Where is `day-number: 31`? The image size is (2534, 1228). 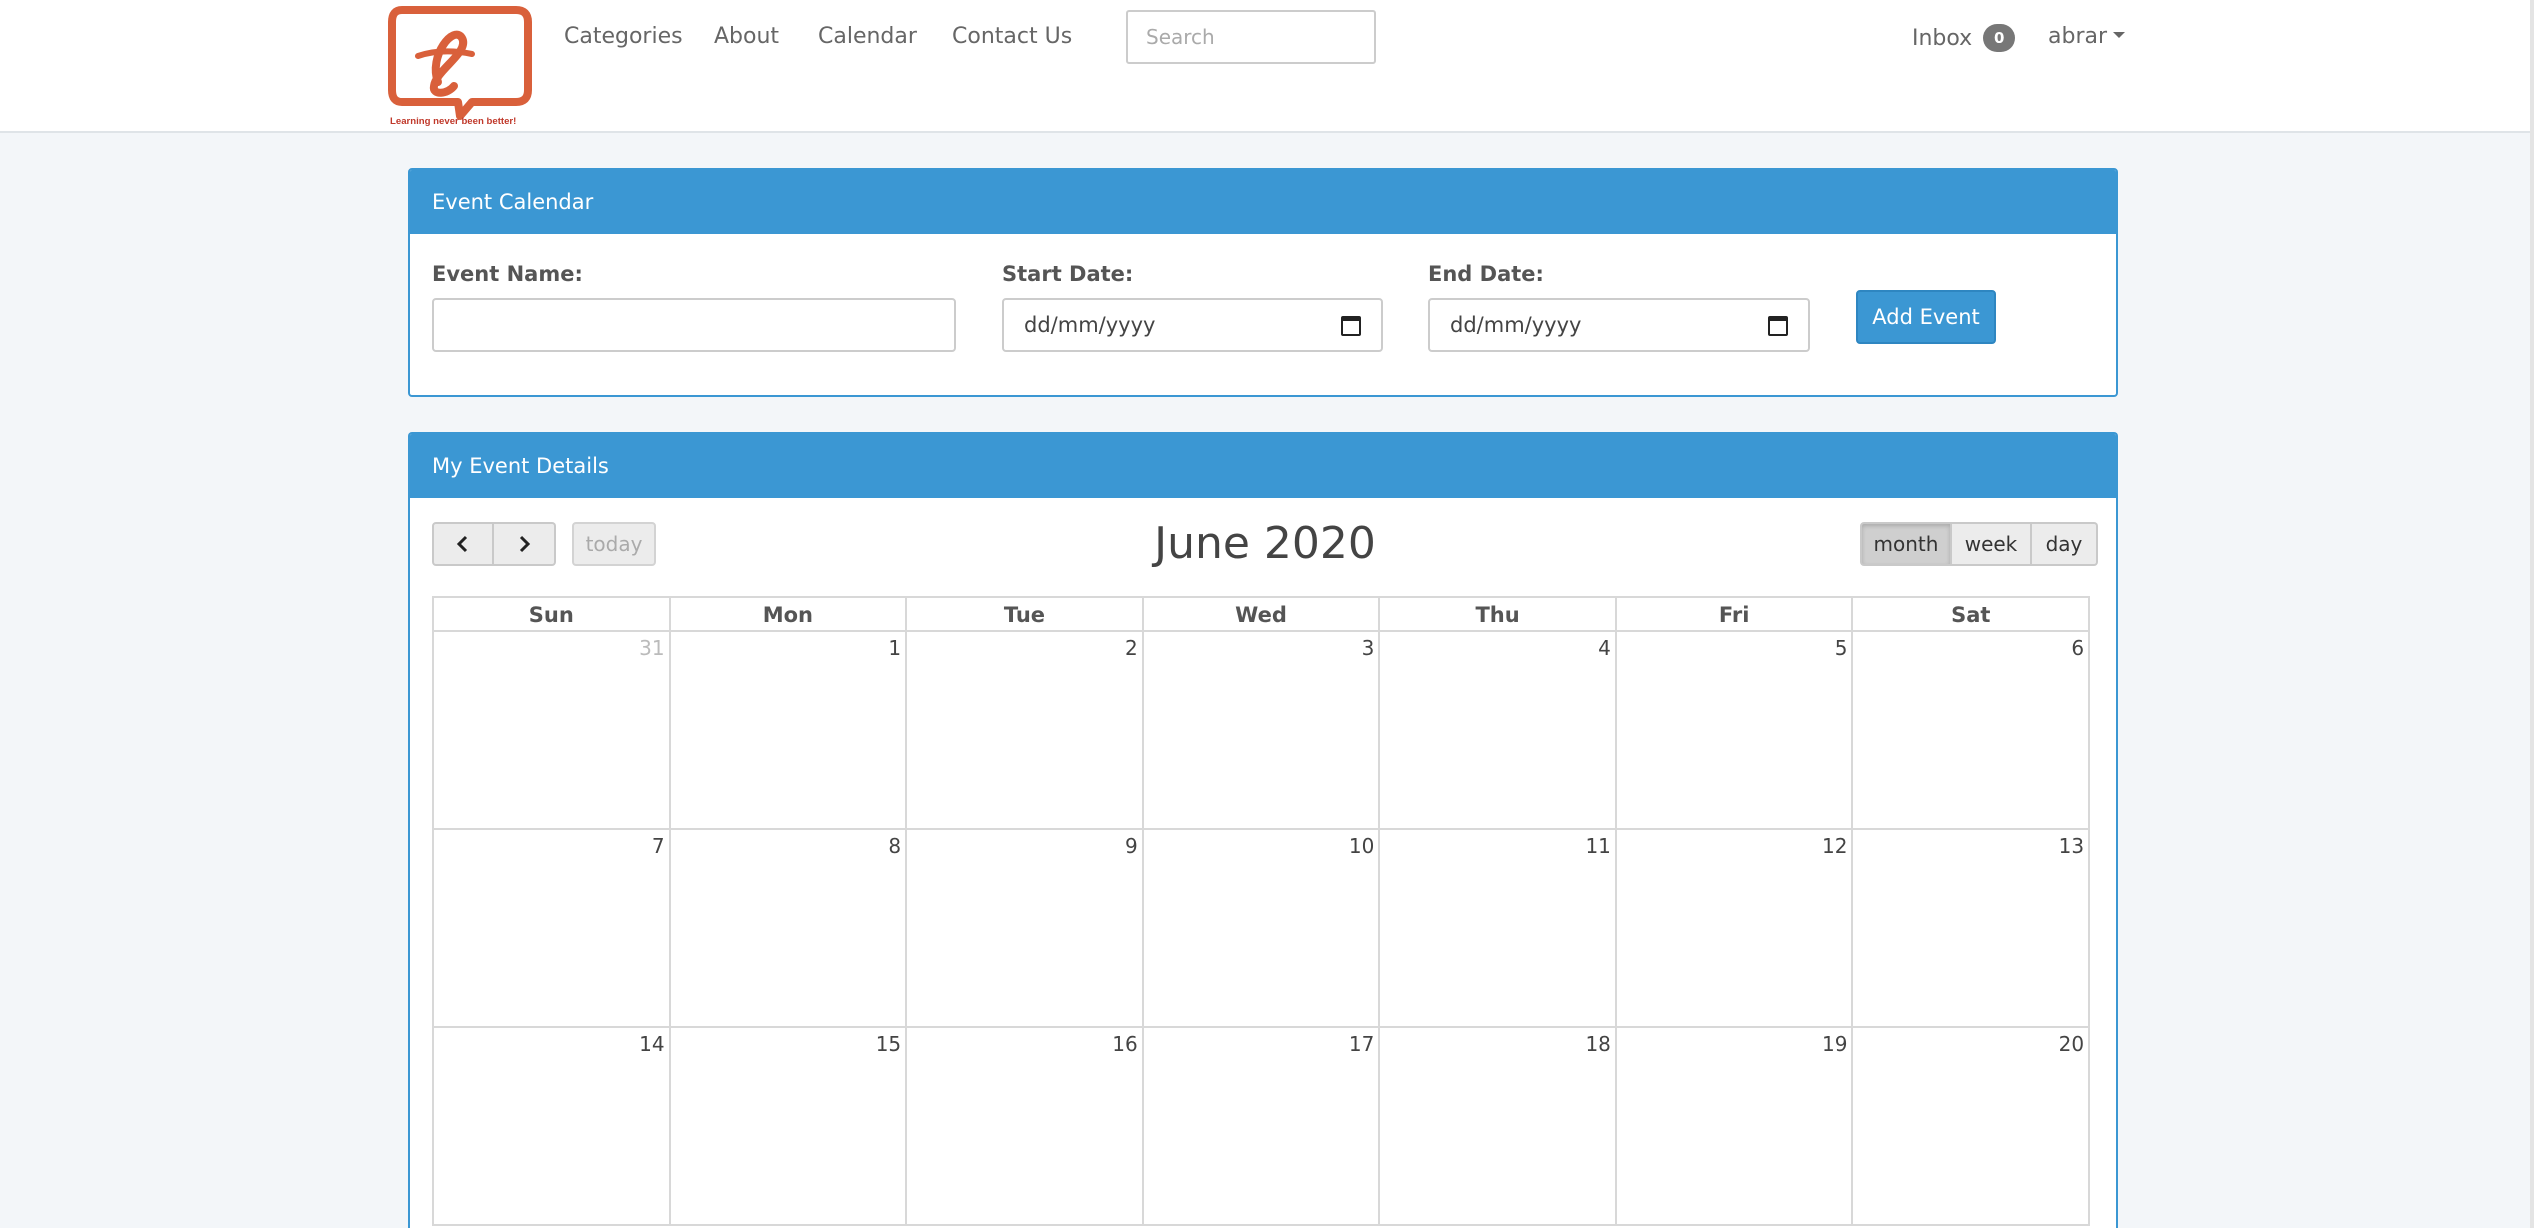 day-number: 31 is located at coordinates (652, 648).